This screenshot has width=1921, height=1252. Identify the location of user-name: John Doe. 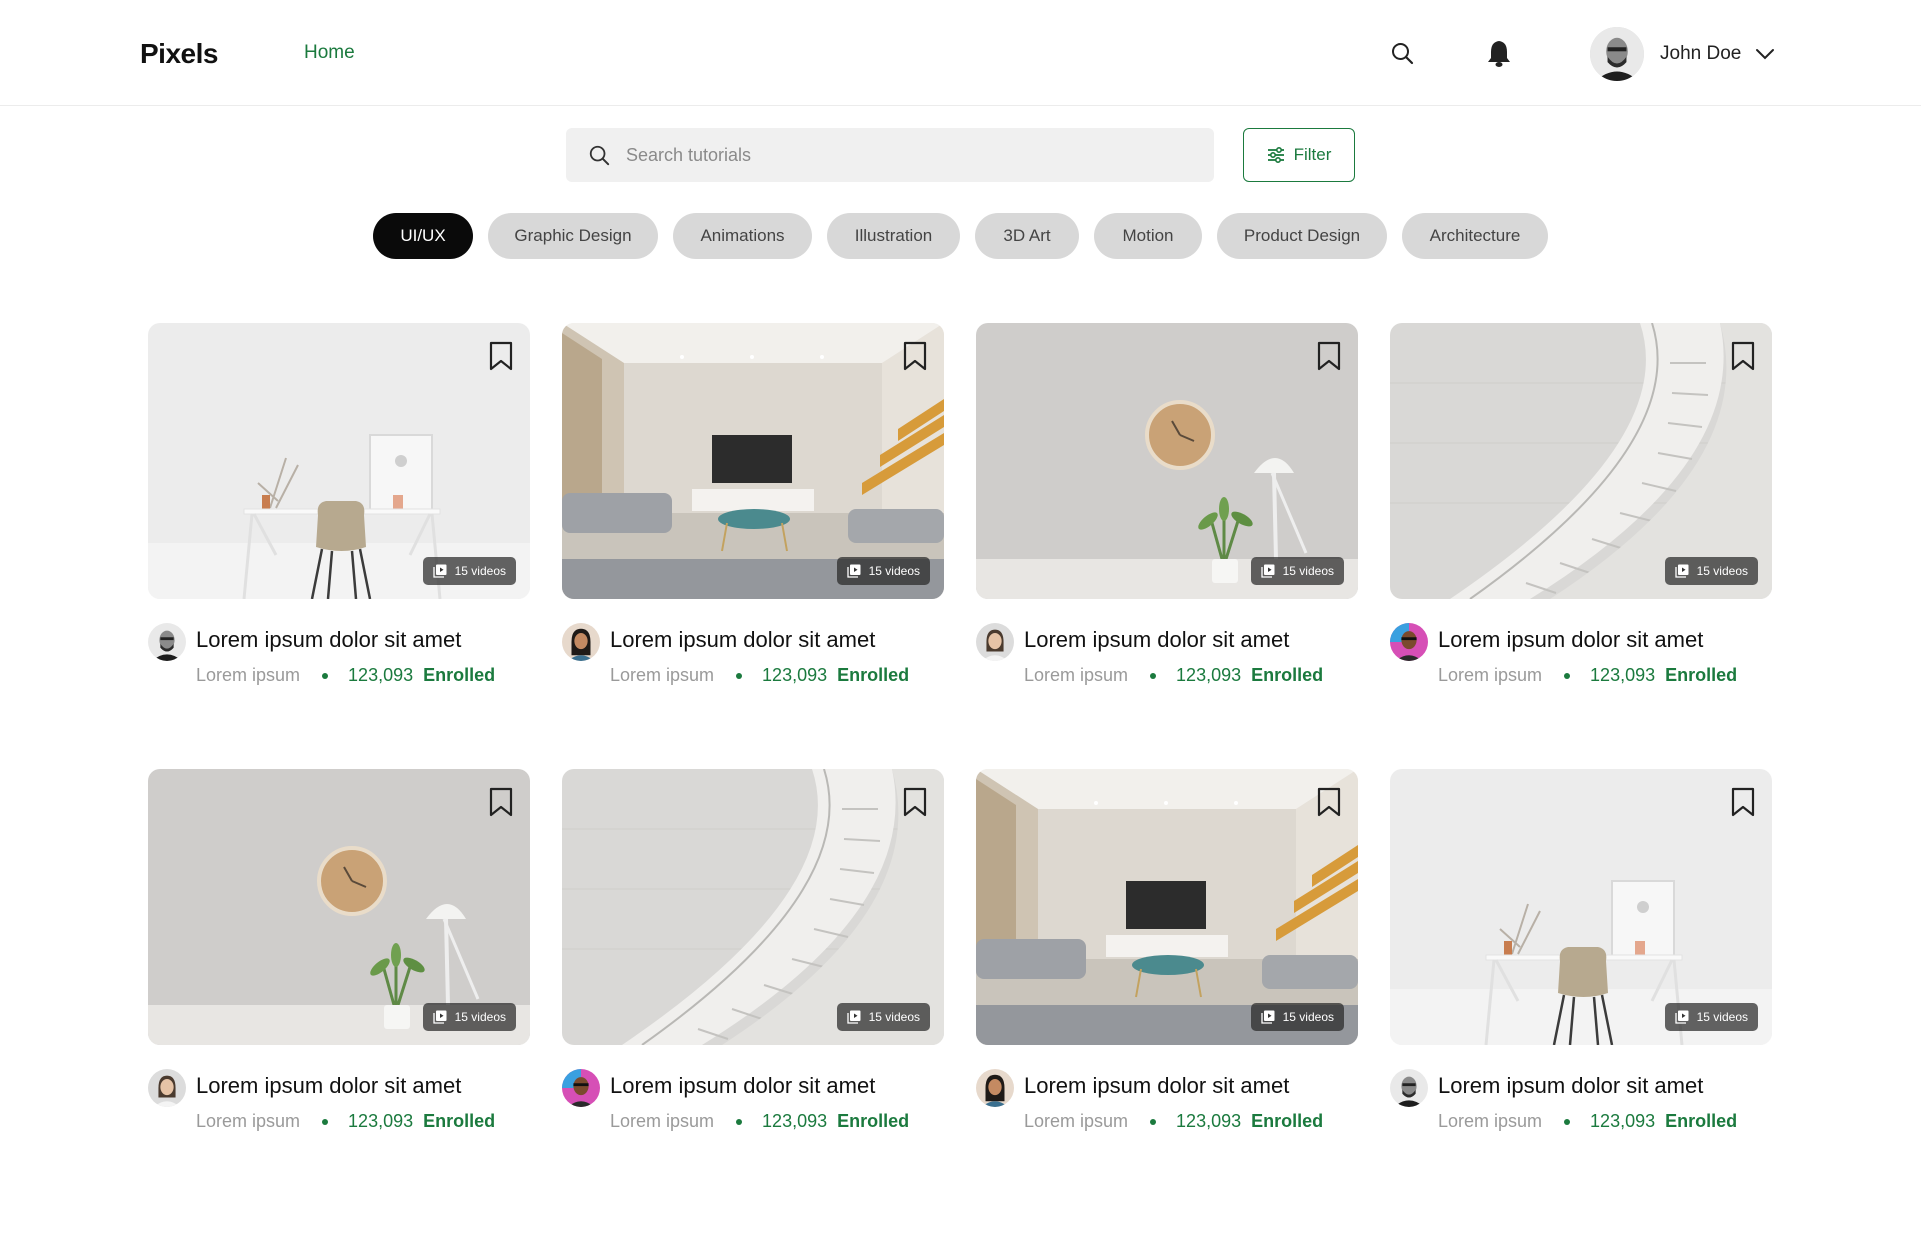
(1701, 53).